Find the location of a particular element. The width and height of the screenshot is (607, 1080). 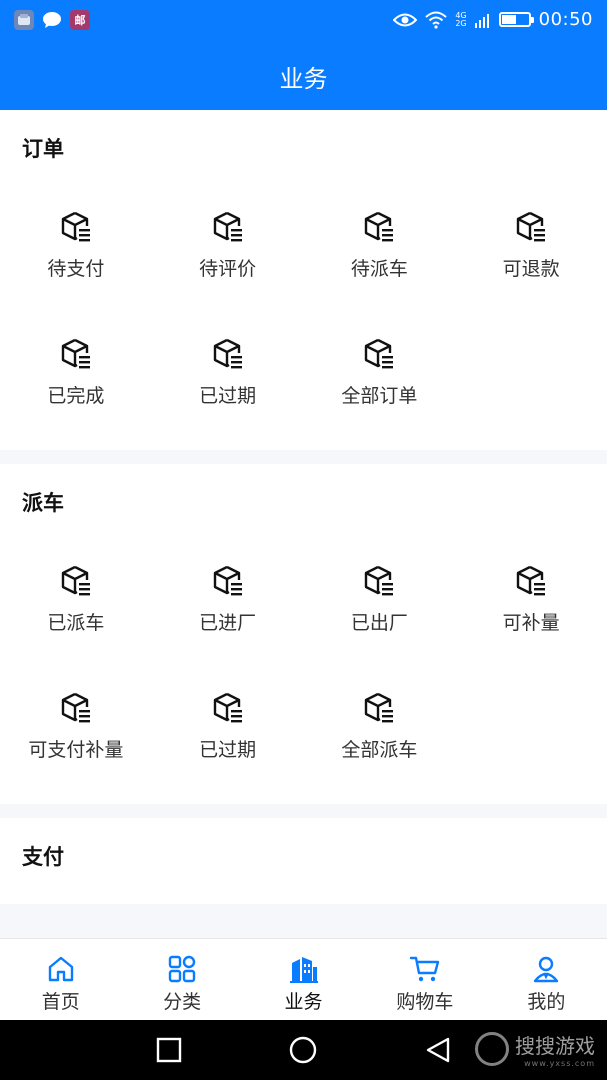

section-payment: 支付 is located at coordinates (303, 861).